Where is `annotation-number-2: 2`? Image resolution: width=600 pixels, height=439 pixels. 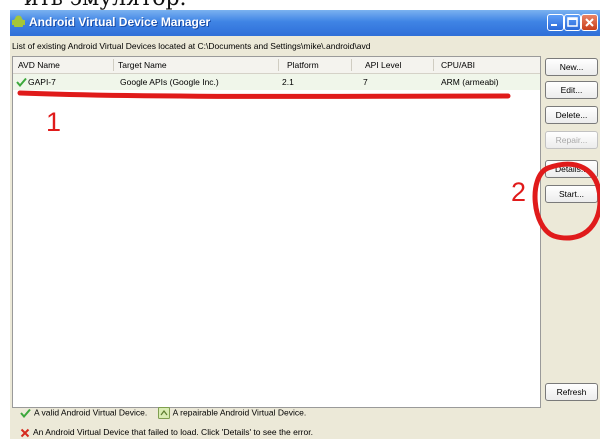 annotation-number-2: 2 is located at coordinates (519, 192).